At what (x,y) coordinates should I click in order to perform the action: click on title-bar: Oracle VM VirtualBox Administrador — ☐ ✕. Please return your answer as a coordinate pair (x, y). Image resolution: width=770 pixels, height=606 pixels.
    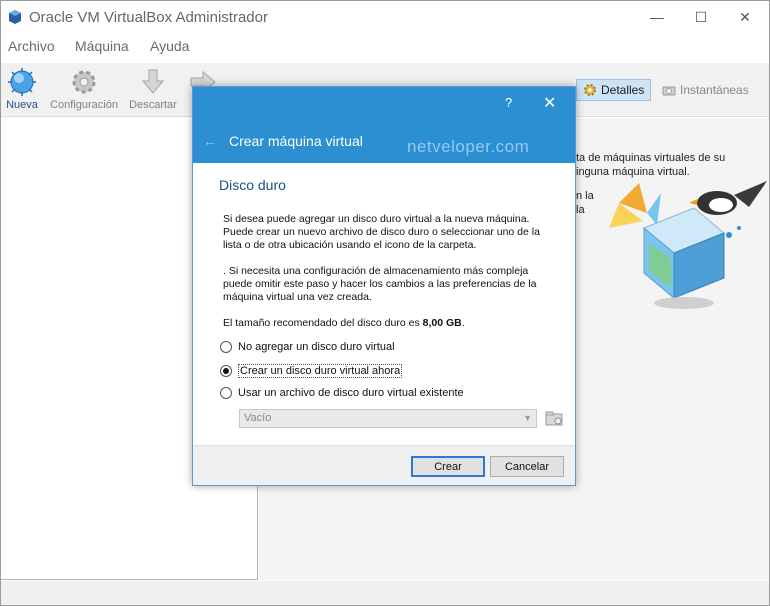
    Looking at the image, I should click on (385, 17).